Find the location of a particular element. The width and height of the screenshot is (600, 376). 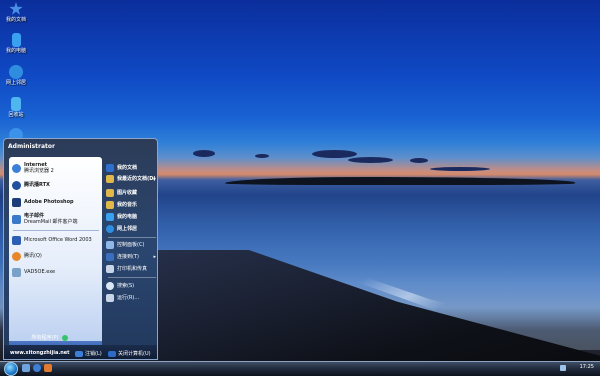

place-label: 打印机和传真 is located at coordinates (132, 268).